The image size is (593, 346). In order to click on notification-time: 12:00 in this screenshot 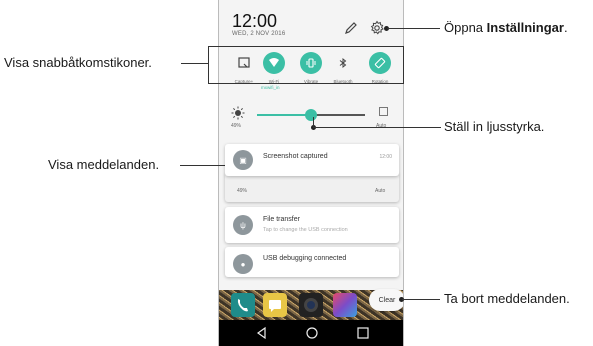, I will do `click(385, 157)`.